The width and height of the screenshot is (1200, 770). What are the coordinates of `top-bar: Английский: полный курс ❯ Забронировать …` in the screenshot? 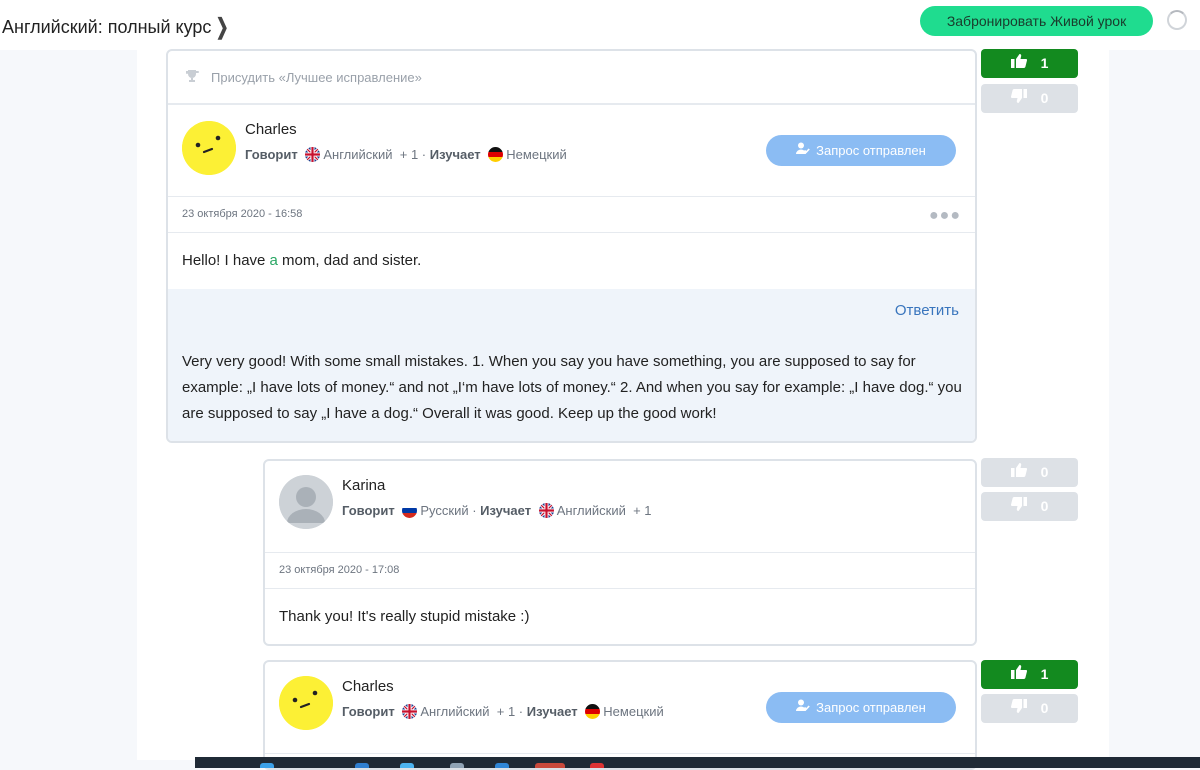 It's located at (600, 25).